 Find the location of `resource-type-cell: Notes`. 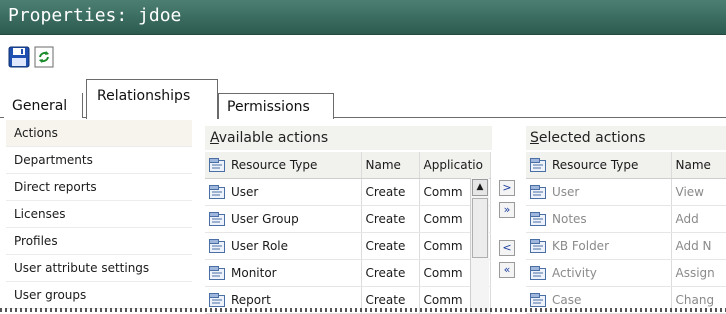

resource-type-cell: Notes is located at coordinates (599, 219).